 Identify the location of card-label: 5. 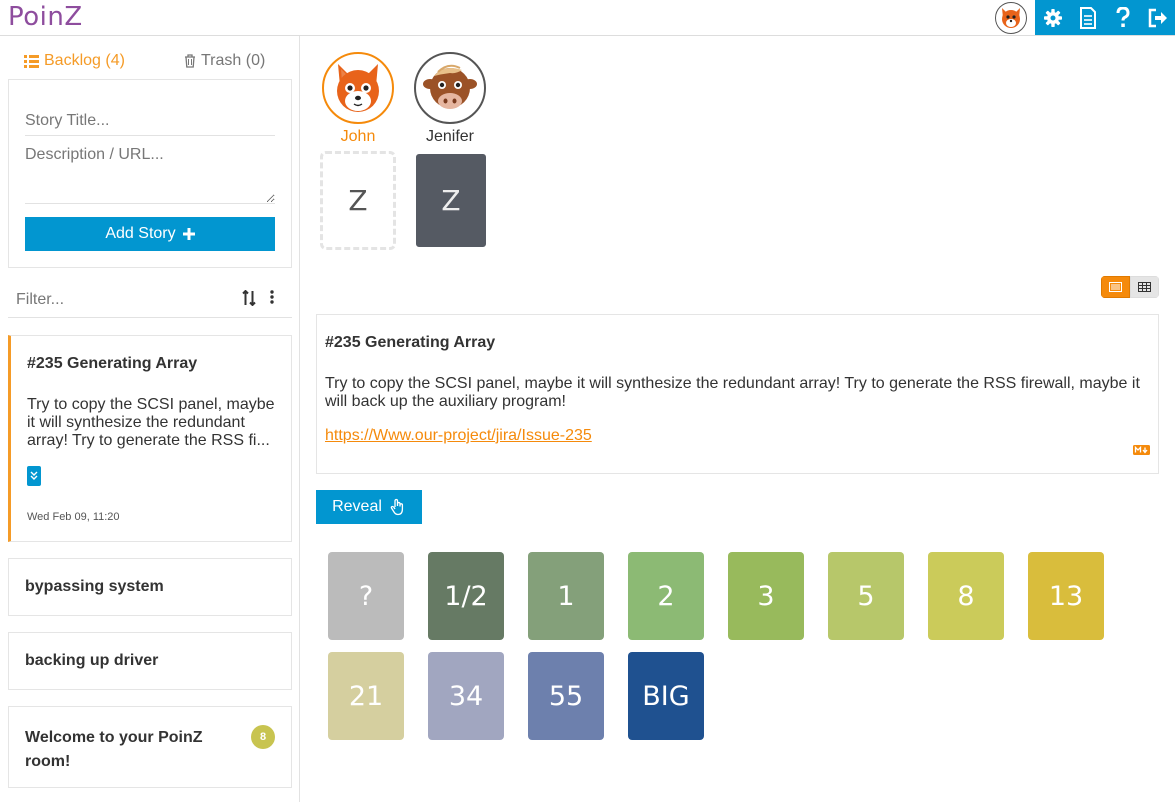
(866, 596).